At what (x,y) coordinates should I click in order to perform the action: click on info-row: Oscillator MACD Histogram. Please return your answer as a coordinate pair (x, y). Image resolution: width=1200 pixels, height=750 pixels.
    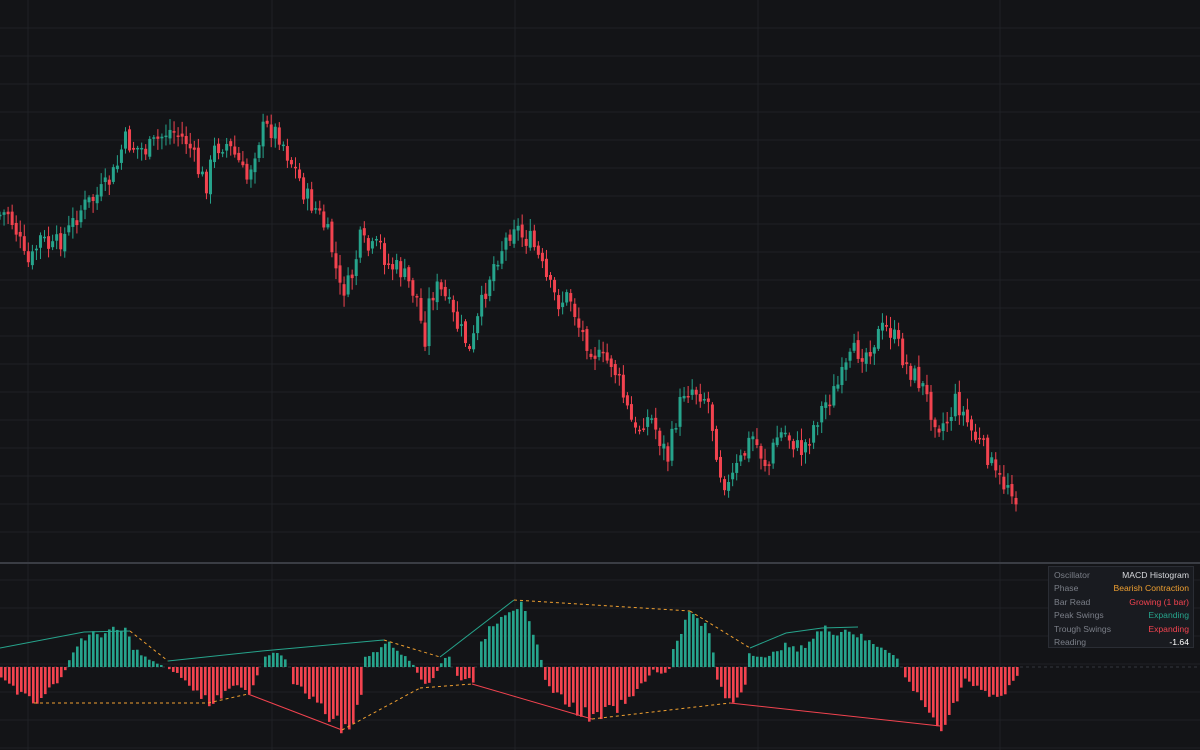
    Looking at the image, I should click on (1121, 575).